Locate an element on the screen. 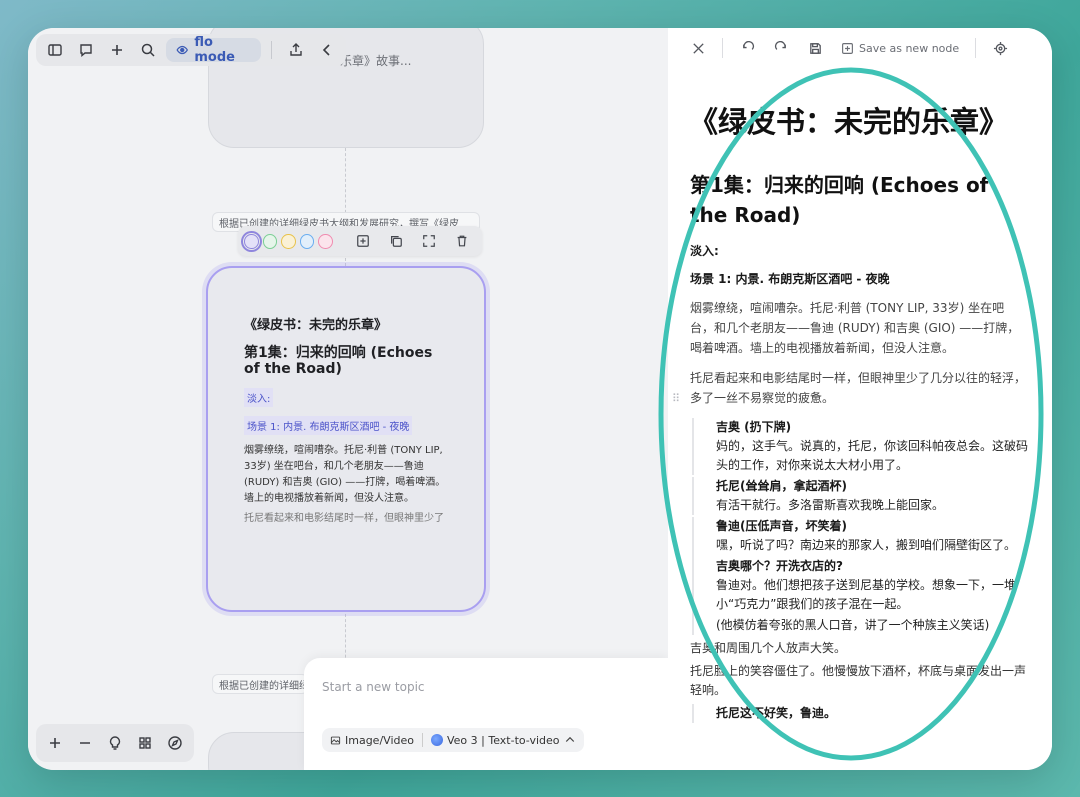  color-swatch-blue is located at coordinates (307, 241).